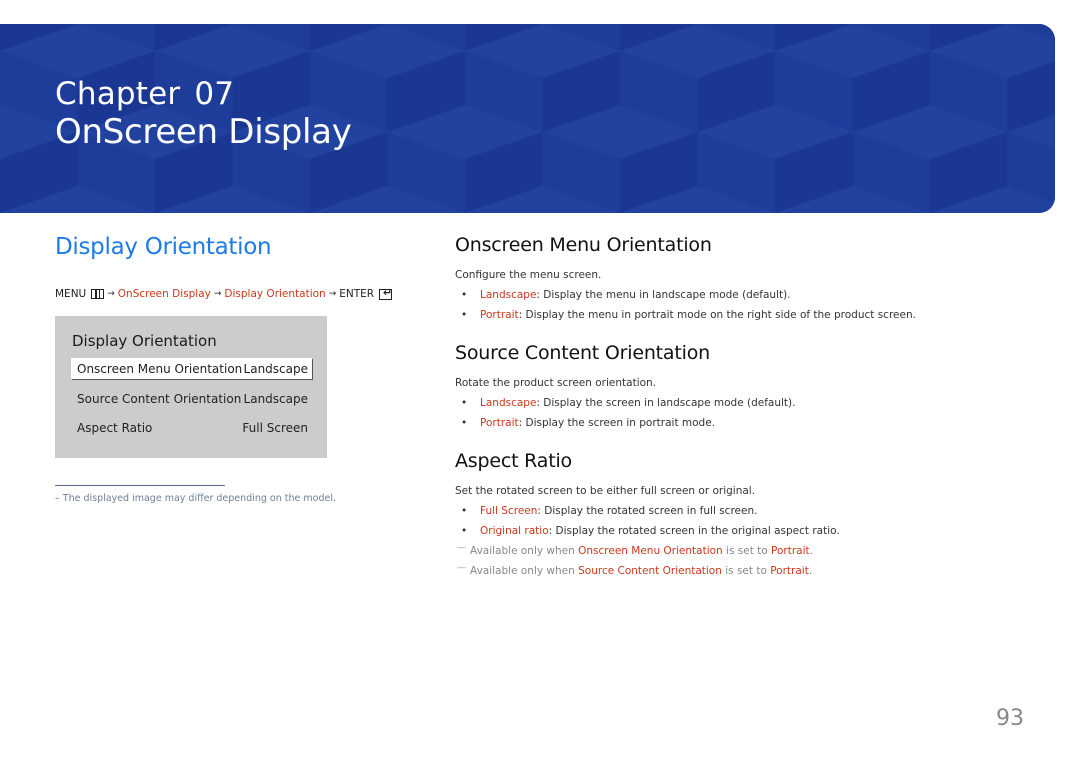 The height and width of the screenshot is (763, 1080). Describe the element at coordinates (582, 353) in the screenshot. I see `heading-source-content-orientation: Source Content Orientation` at that location.